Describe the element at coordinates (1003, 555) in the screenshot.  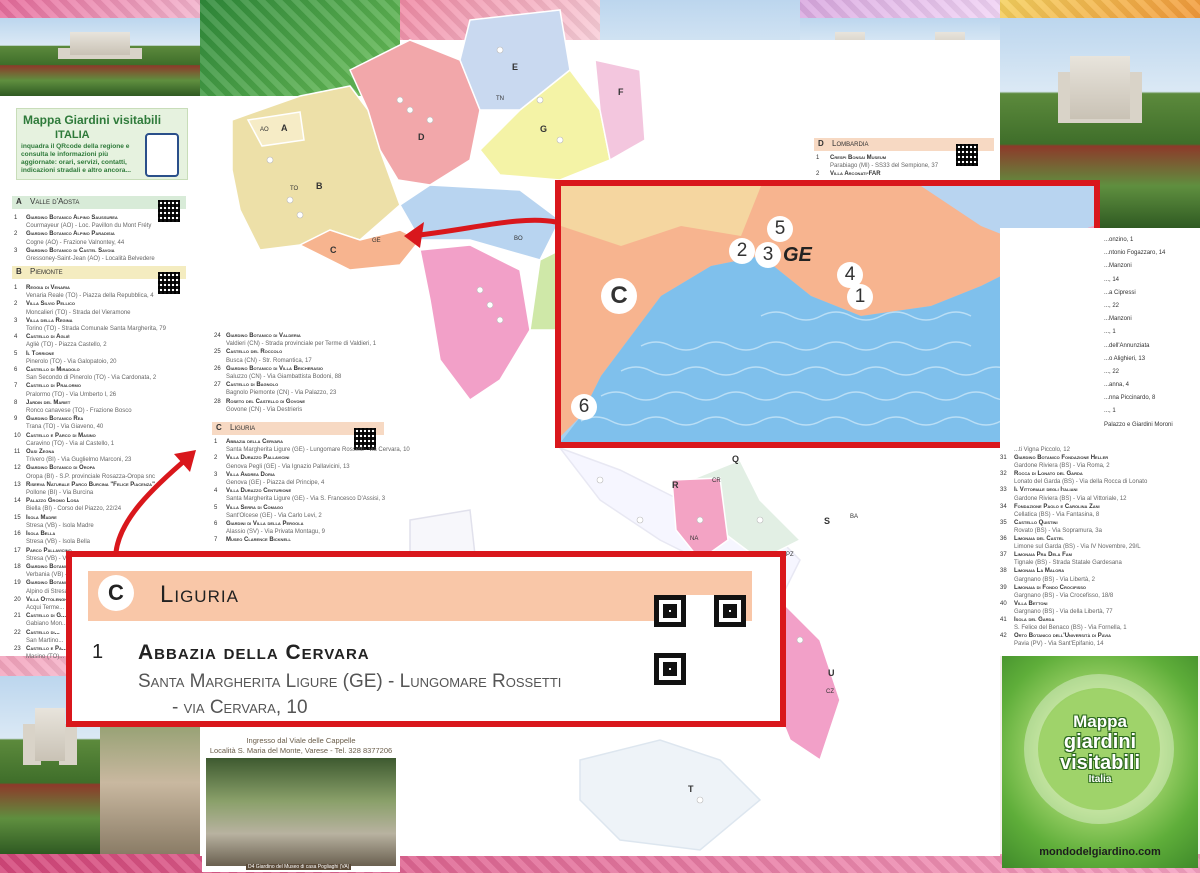
I see `list-item-number: 37` at that location.